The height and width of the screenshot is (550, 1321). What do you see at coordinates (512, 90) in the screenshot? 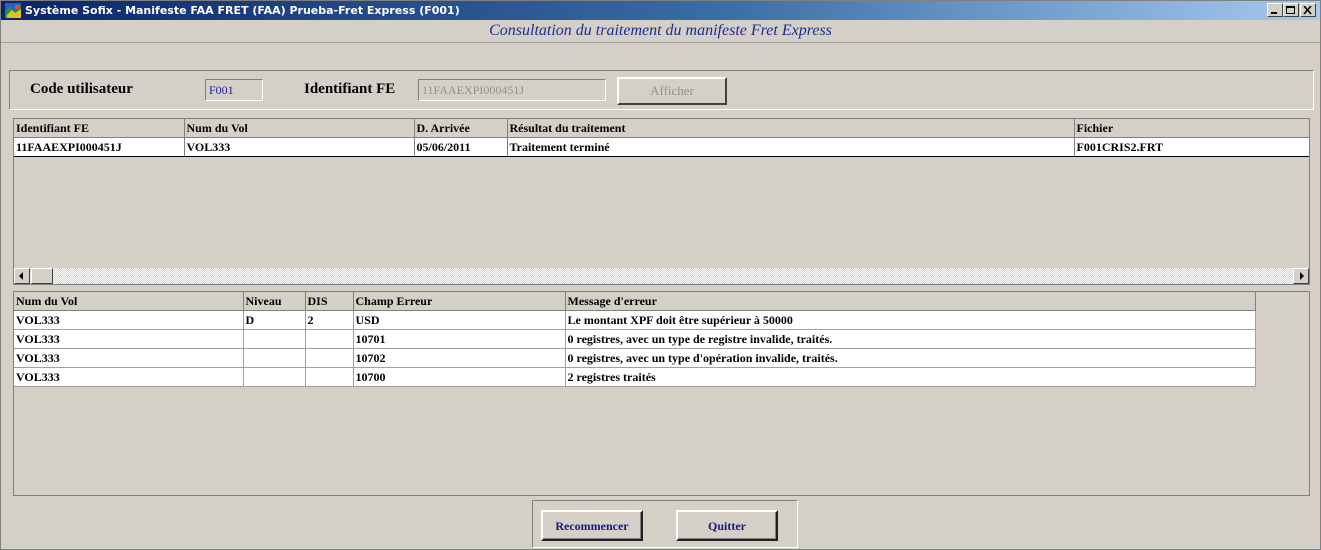
I see `fe-id-field: 11FAAEXPI000451J` at bounding box center [512, 90].